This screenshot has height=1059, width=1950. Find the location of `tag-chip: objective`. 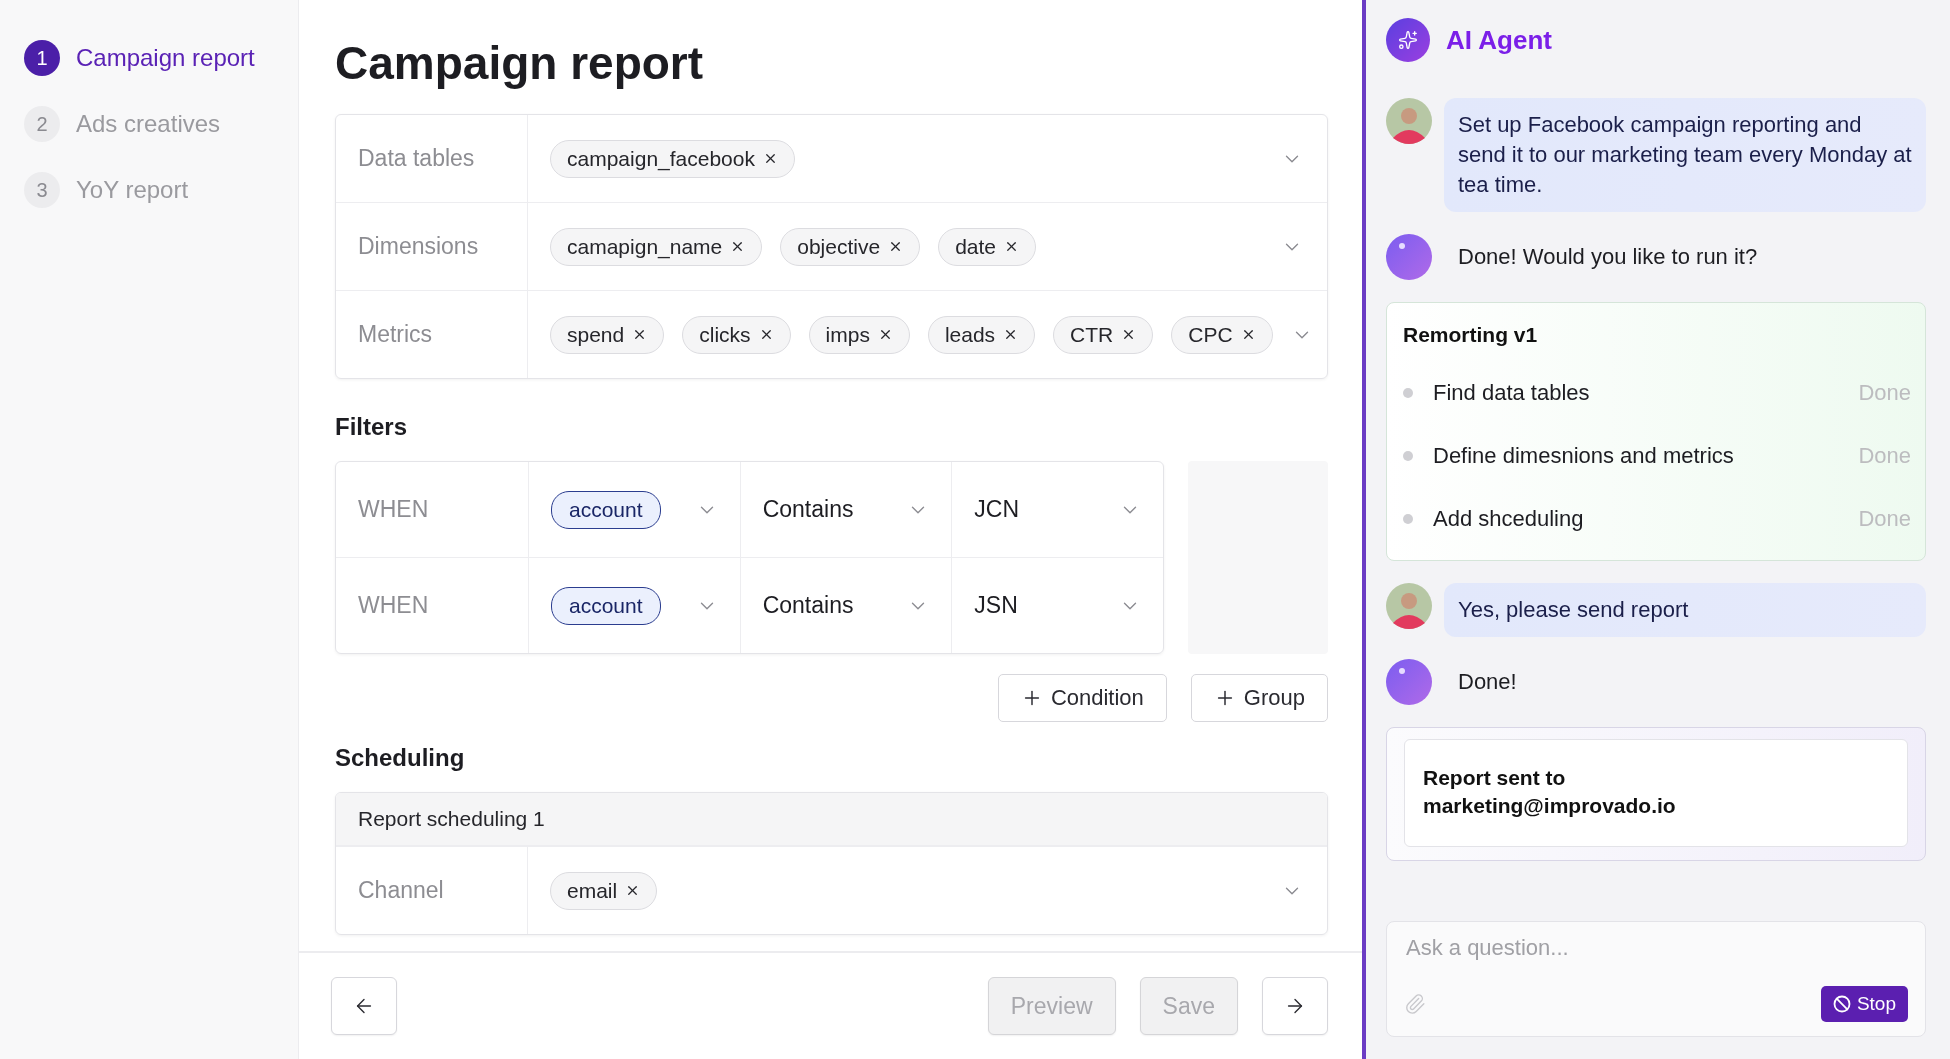

tag-chip: objective is located at coordinates (850, 246).